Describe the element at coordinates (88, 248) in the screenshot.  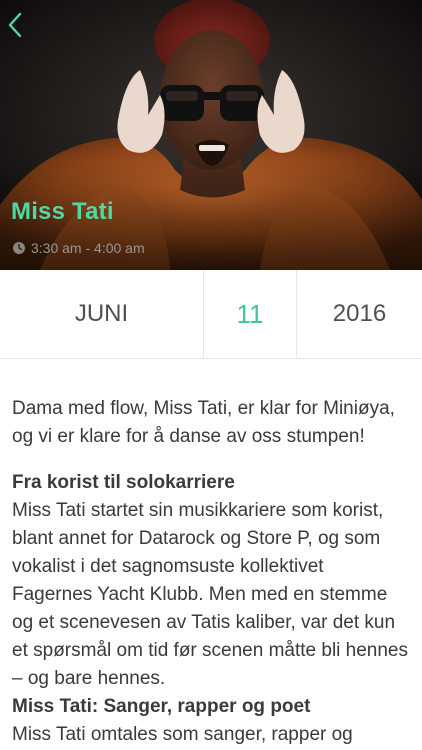
I see `event-time-range: 3:30 am - 4:00 am` at that location.